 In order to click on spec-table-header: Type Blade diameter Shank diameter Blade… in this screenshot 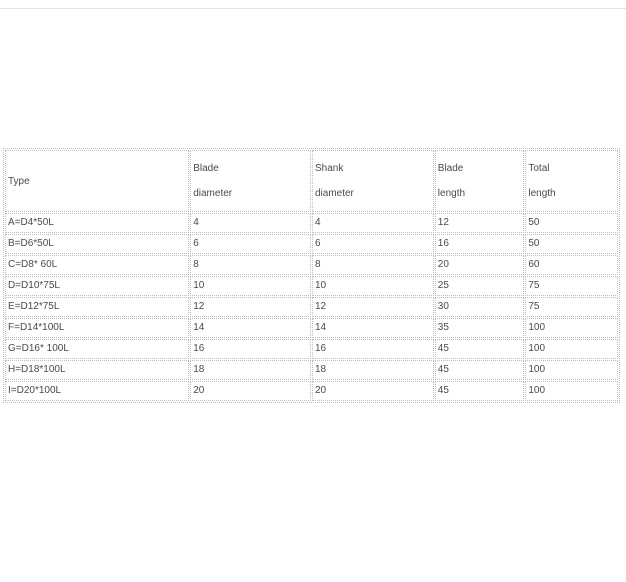, I will do `click(311, 181)`.